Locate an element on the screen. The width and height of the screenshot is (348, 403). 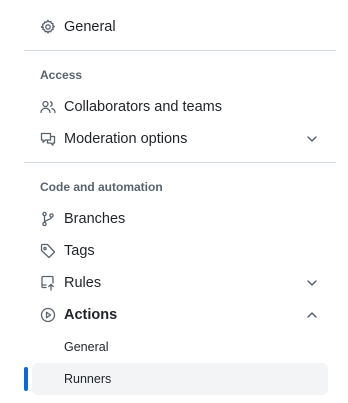
sidebar-item-collaborators: Collaborators and teams is located at coordinates (176, 107).